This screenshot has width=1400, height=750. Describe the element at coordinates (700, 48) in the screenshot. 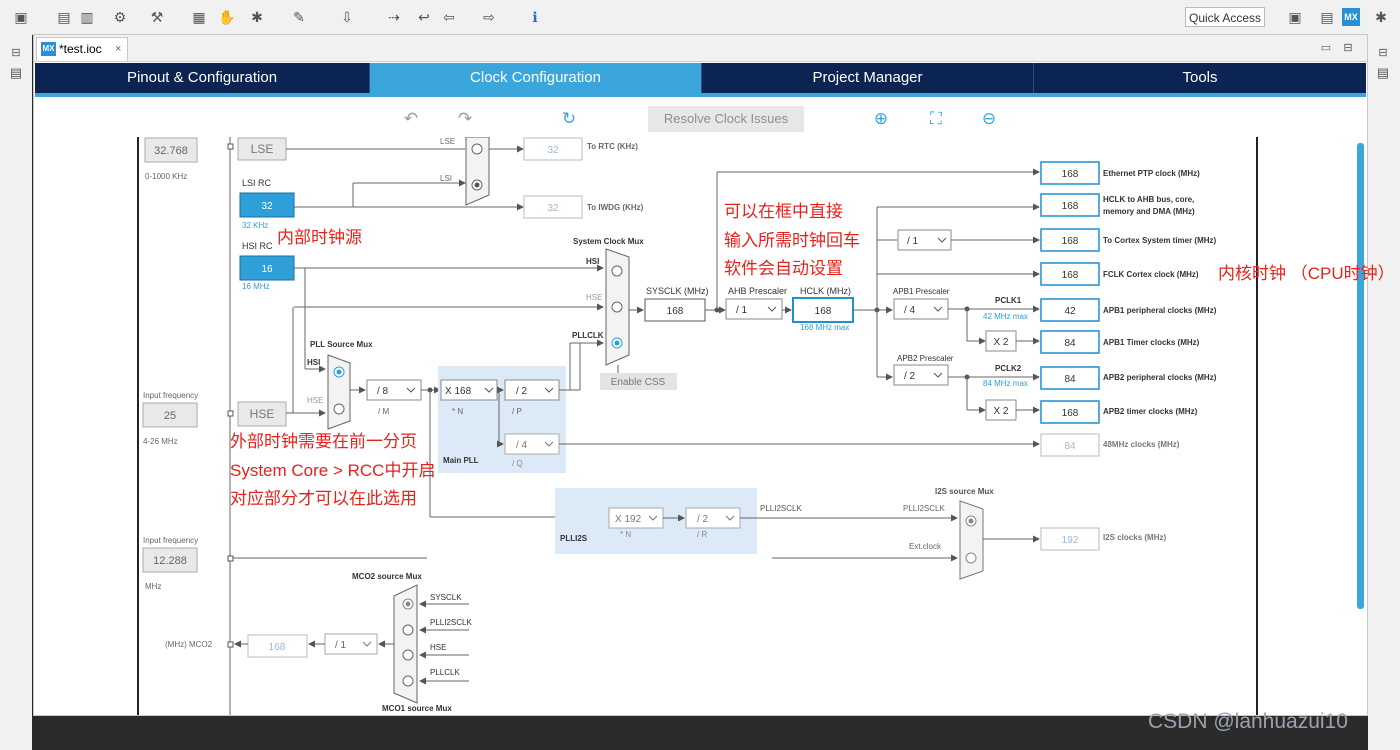

I see `editor-tab-bar: MX *test.ioc × ▭ ⊟` at that location.